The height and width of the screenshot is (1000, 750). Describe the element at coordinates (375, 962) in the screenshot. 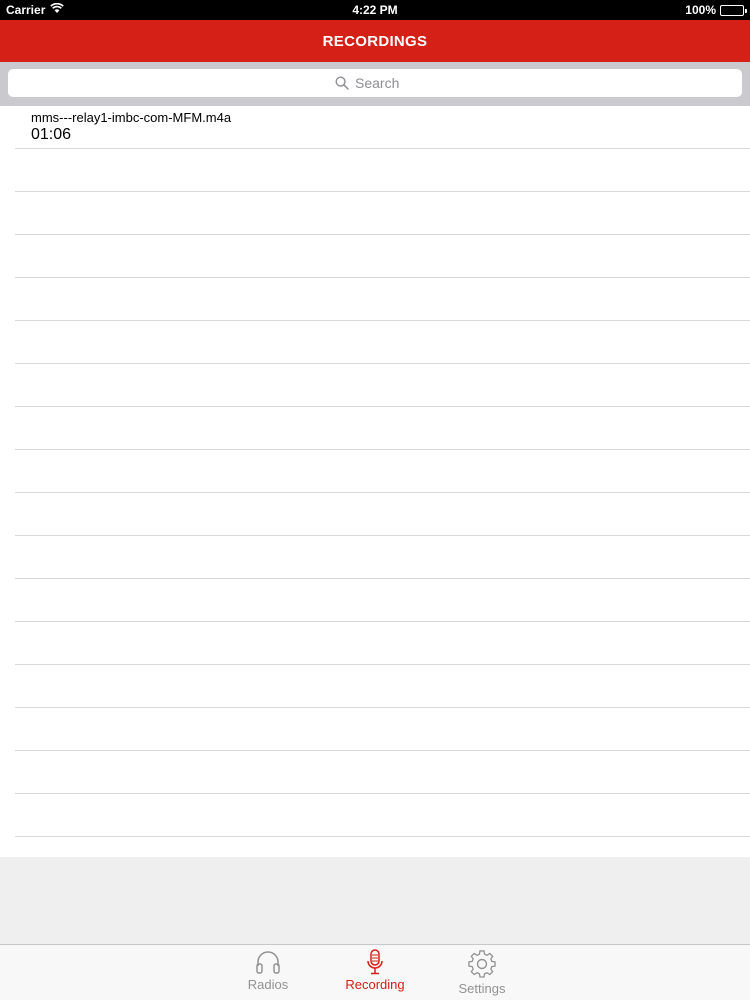

I see `microphone-icon` at that location.